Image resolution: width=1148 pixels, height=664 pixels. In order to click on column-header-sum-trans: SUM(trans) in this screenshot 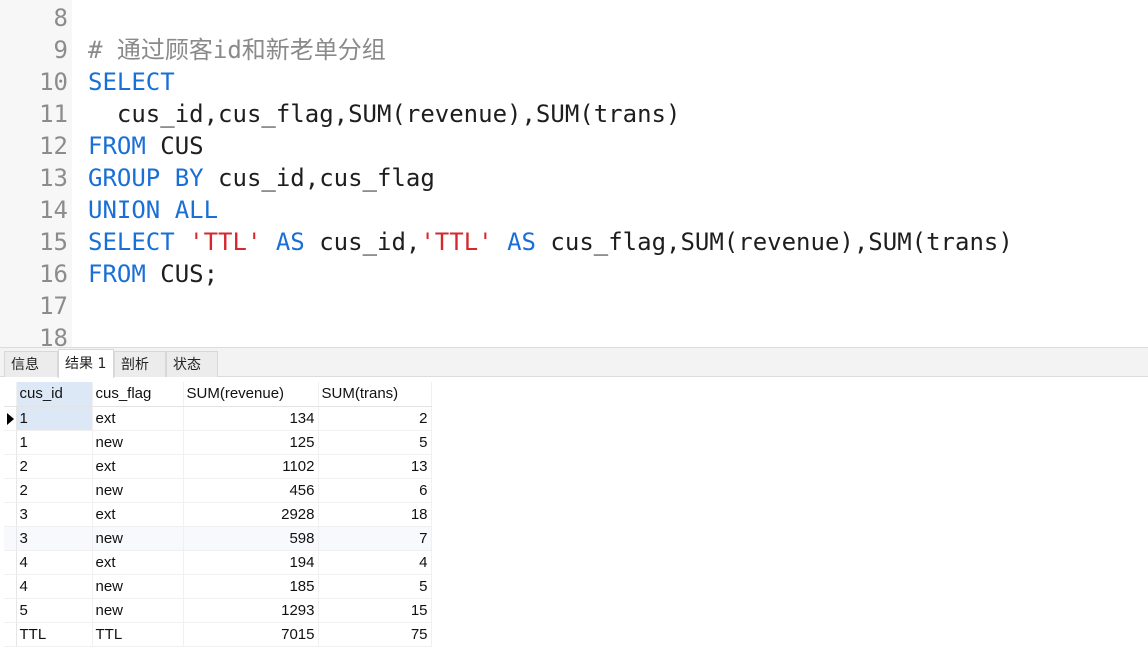, I will do `click(375, 394)`.